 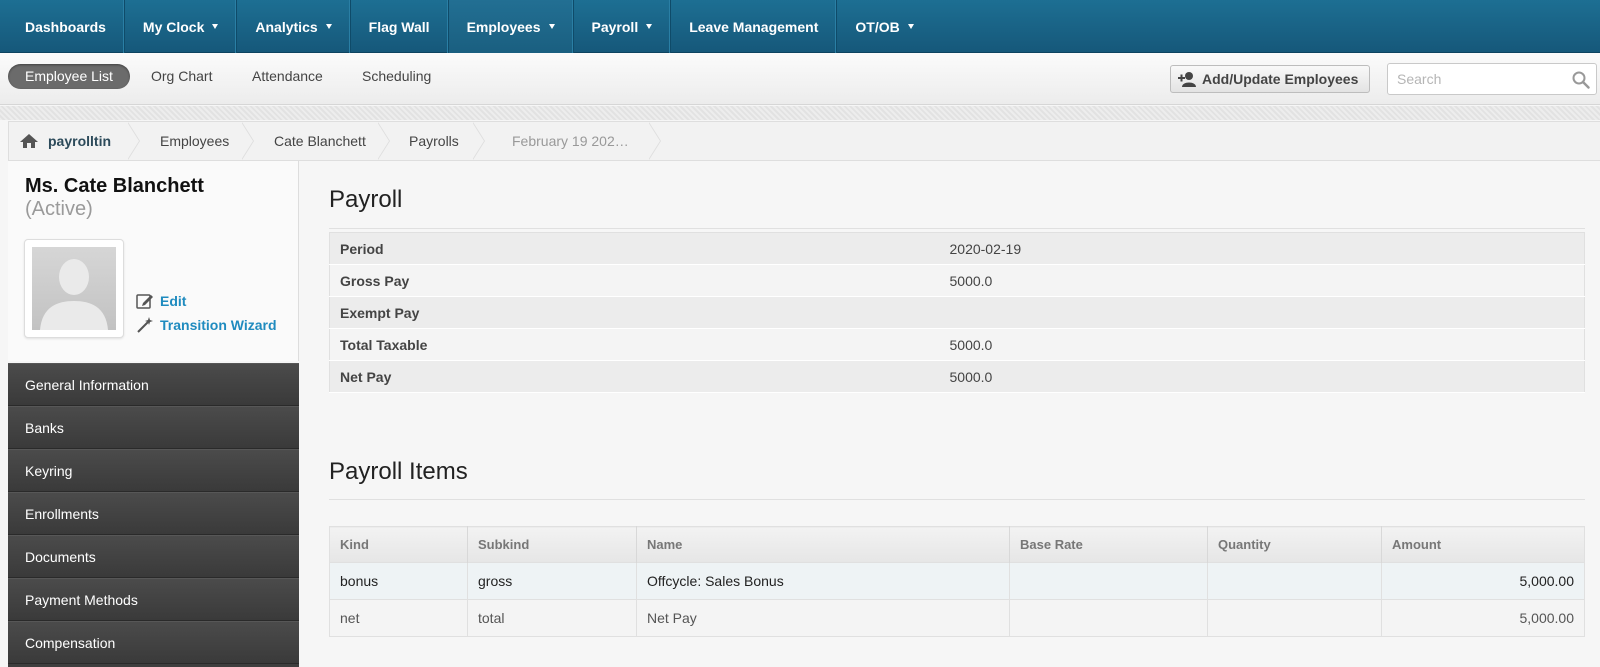 I want to click on nav-label: Employees, so click(x=503, y=26).